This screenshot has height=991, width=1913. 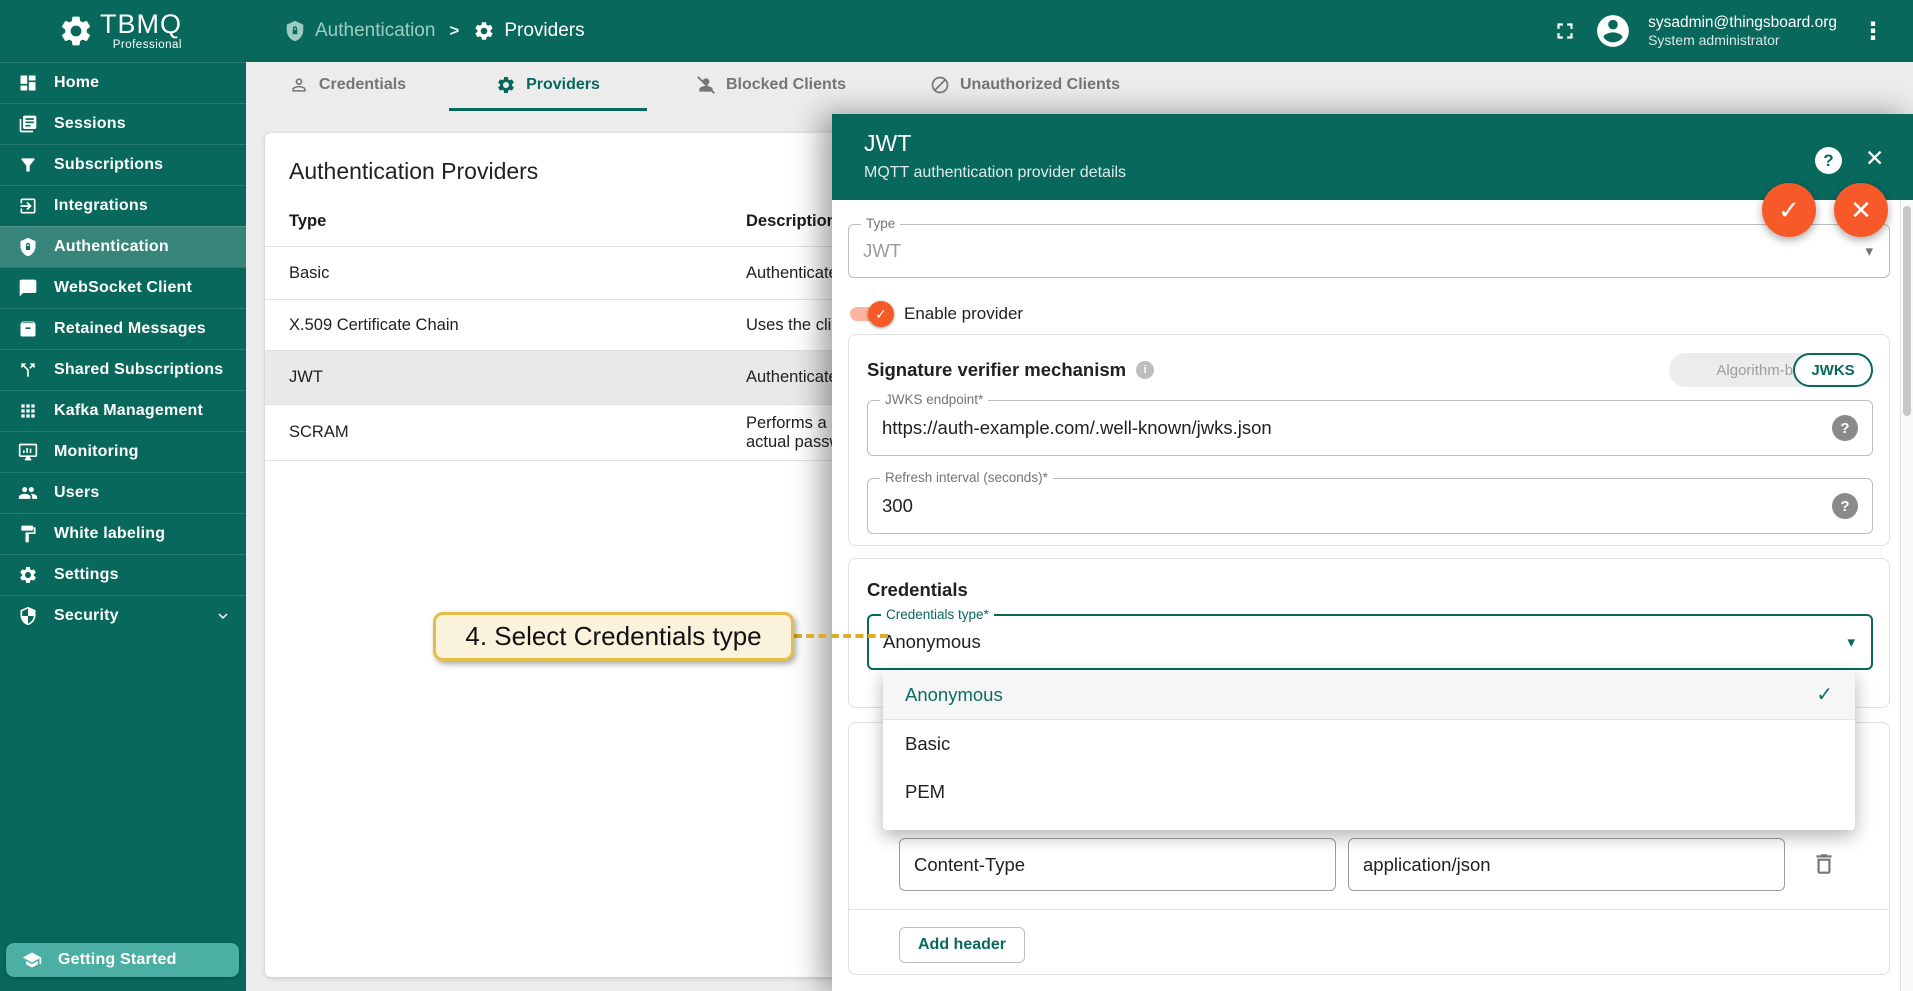 I want to click on scrollbar-thumb, so click(x=1907, y=311).